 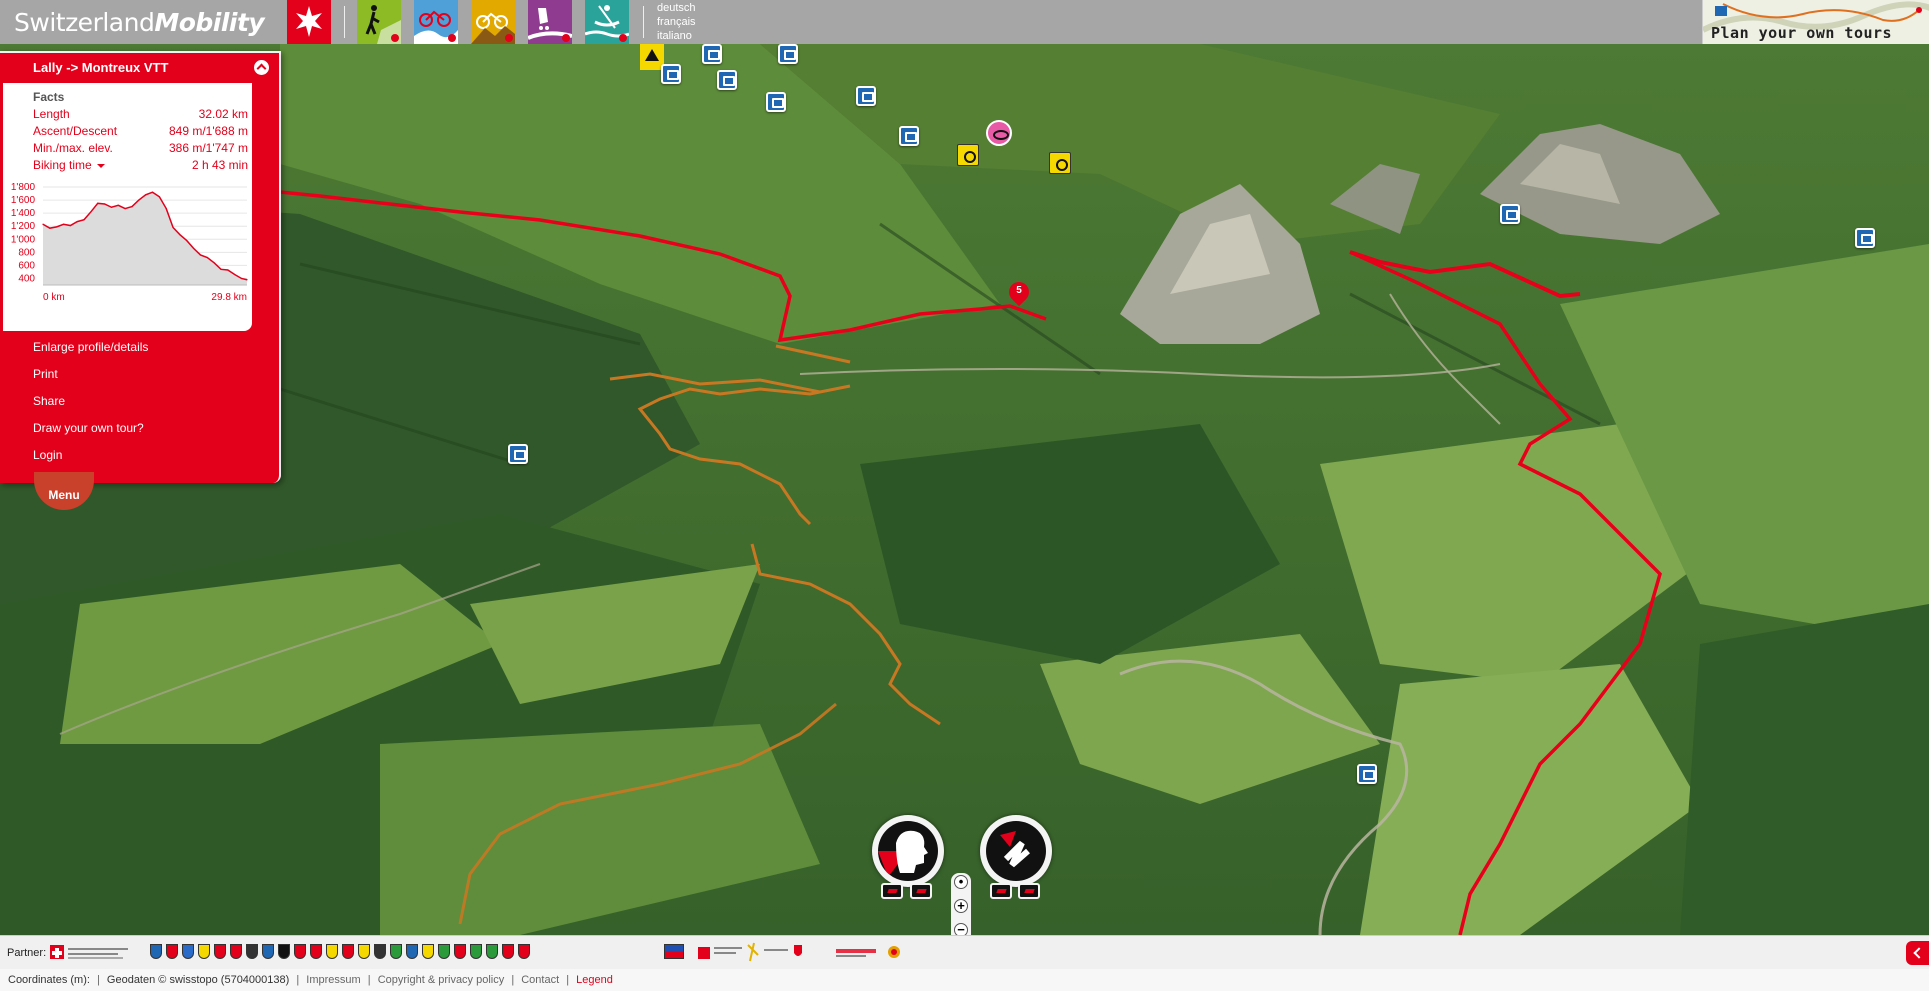 I want to click on plan-tours-banner: Plan your own tours, so click(x=1815, y=22).